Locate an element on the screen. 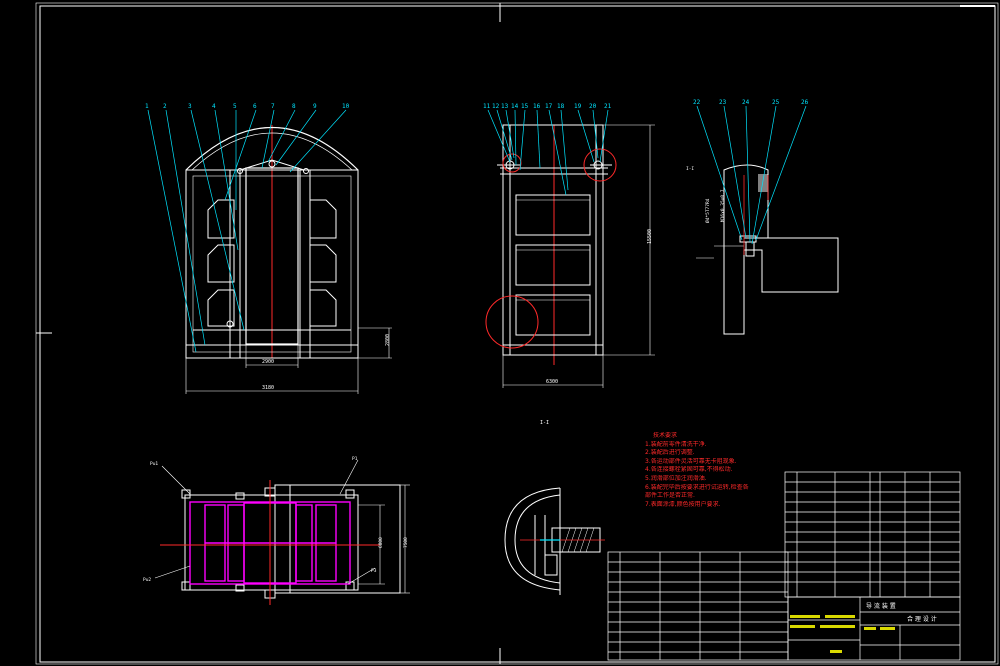 This screenshot has height=666, width=1000. front-dim-overall: 3180 is located at coordinates (268, 388).